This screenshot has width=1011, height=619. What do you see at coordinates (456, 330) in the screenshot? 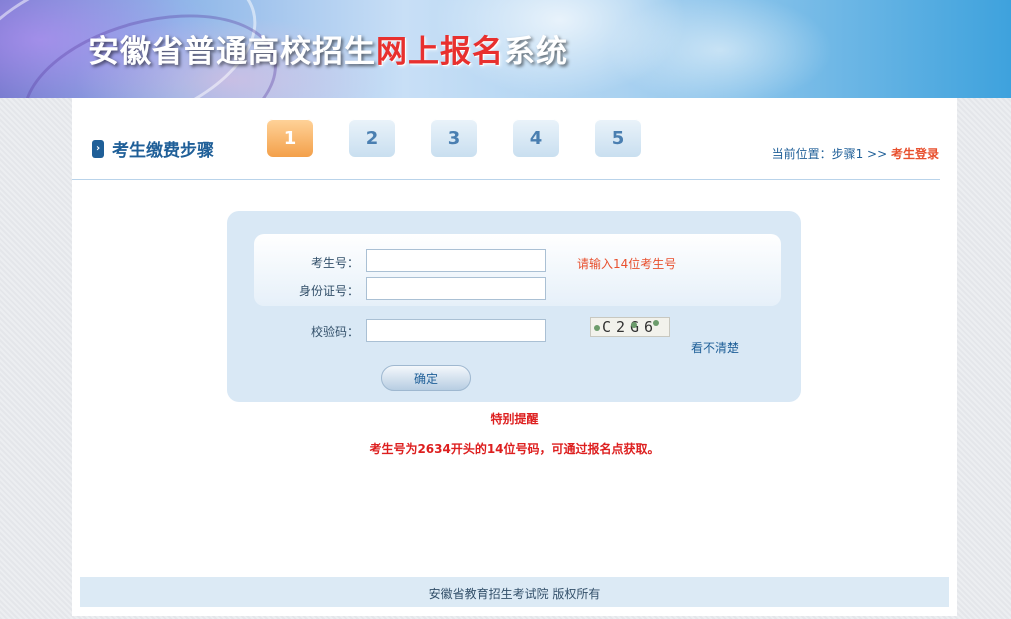
I see `captcha-input` at bounding box center [456, 330].